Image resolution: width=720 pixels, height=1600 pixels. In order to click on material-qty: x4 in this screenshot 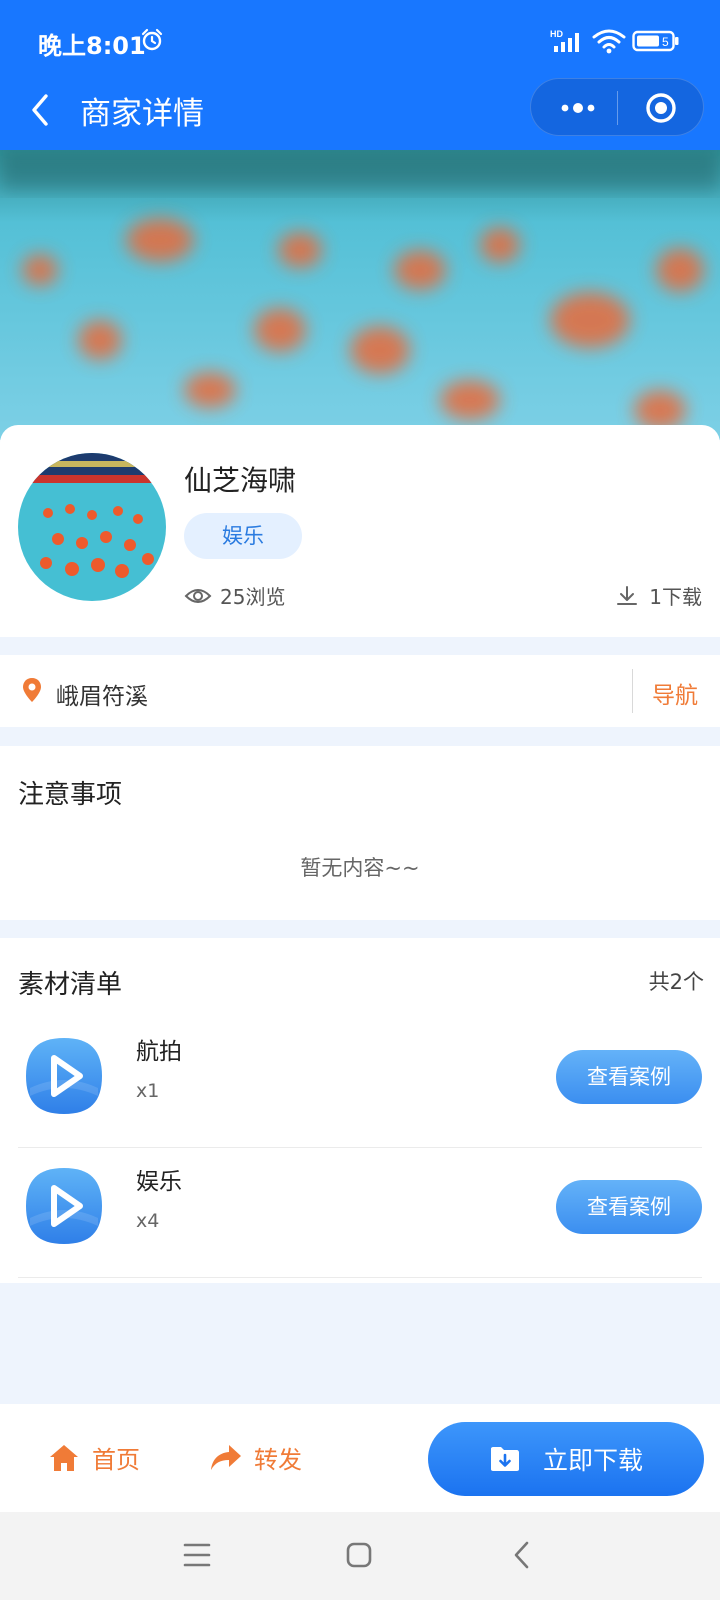, I will do `click(148, 1221)`.